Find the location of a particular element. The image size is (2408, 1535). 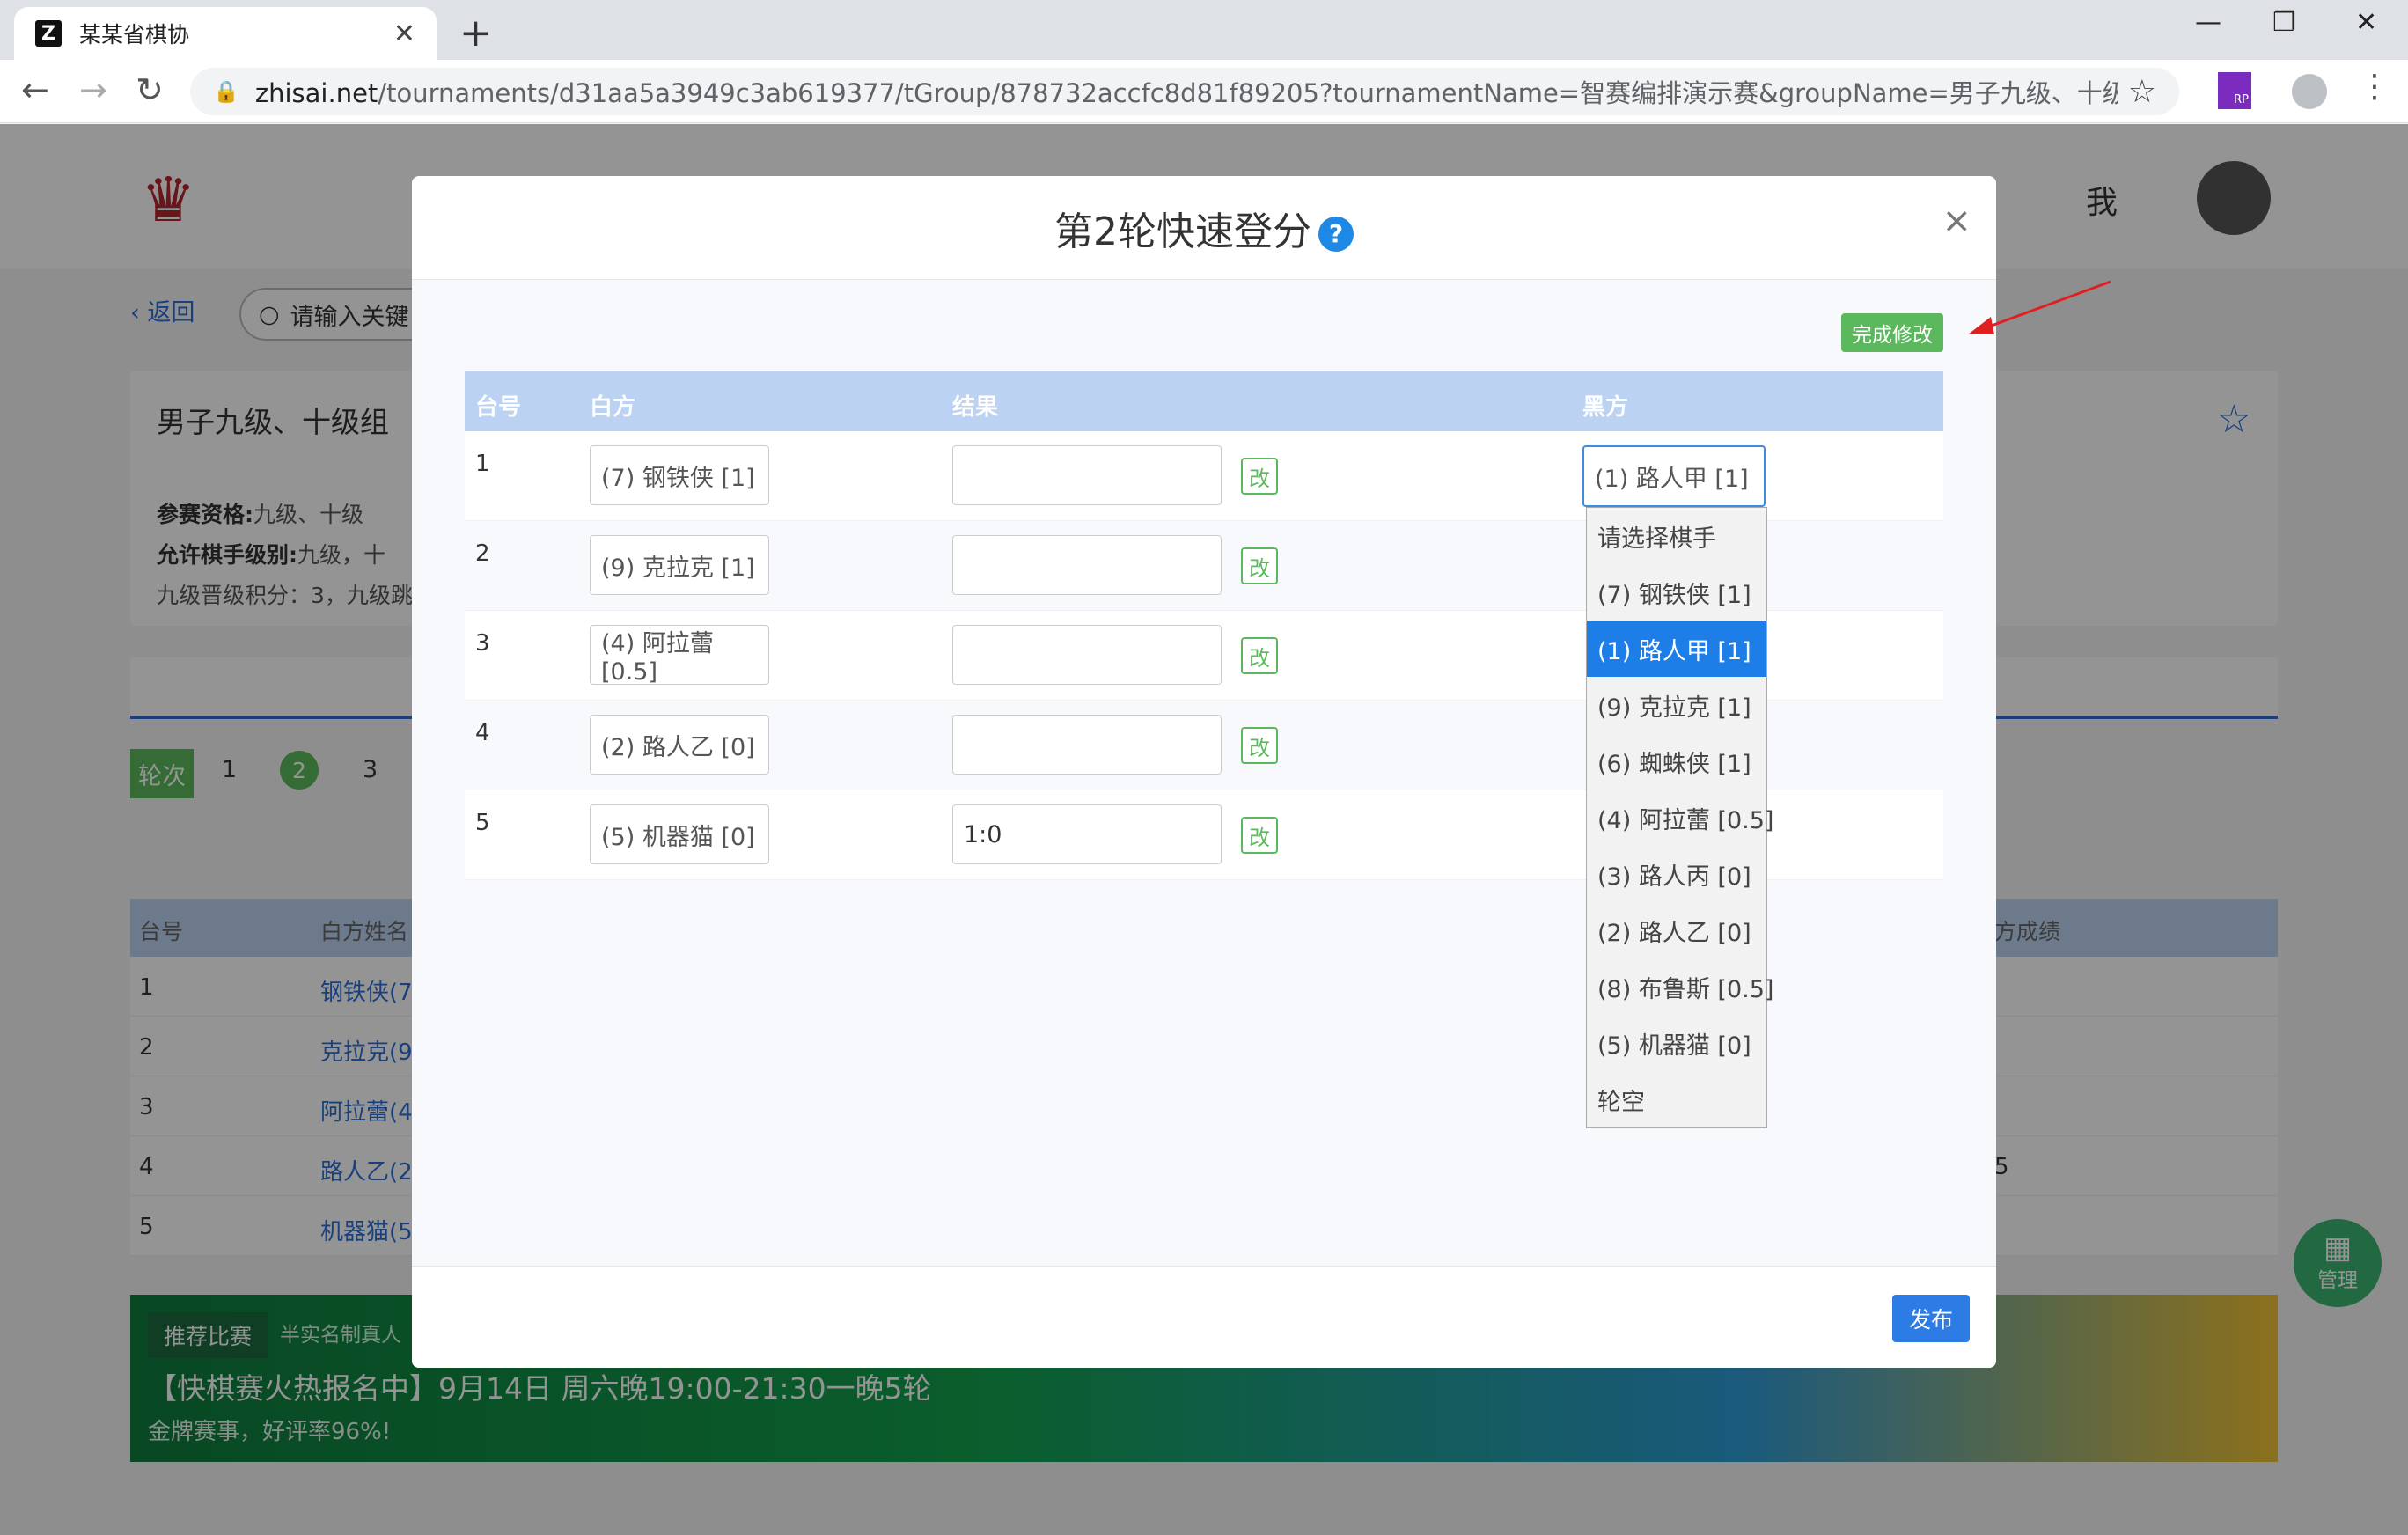

publish-button: 发布 is located at coordinates (1931, 1318).